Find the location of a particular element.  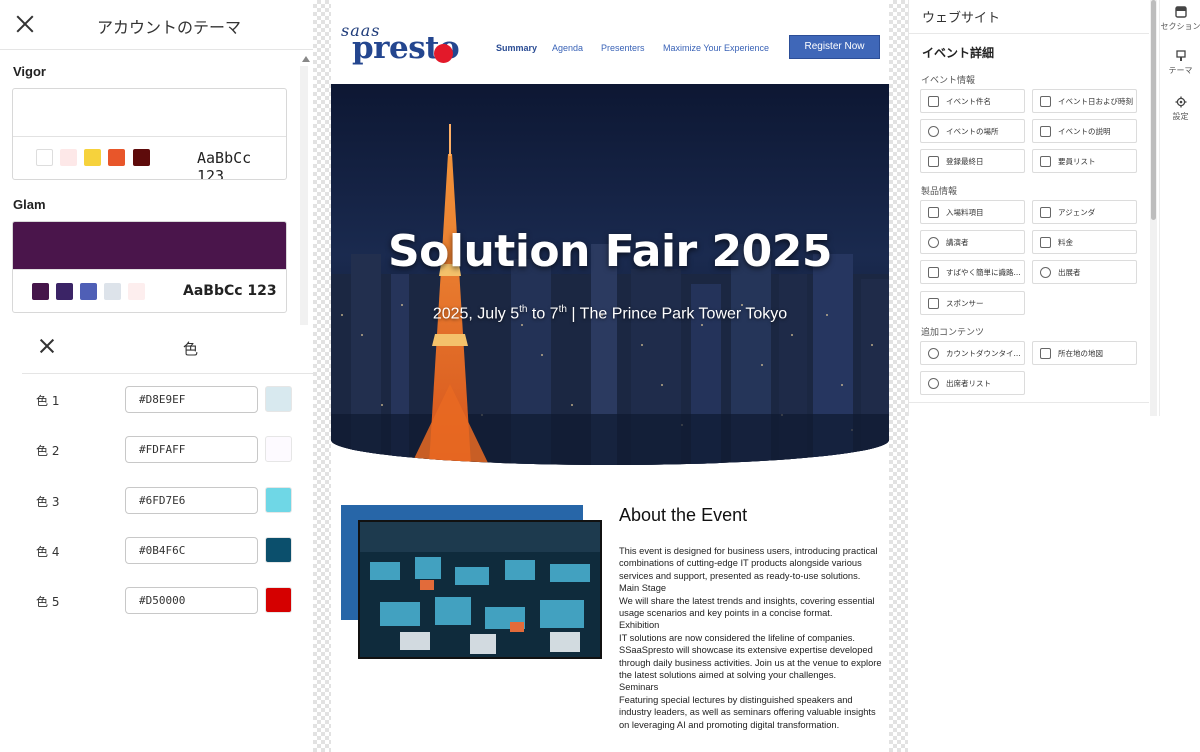

item-event-name: イベント件名 is located at coordinates (972, 101).